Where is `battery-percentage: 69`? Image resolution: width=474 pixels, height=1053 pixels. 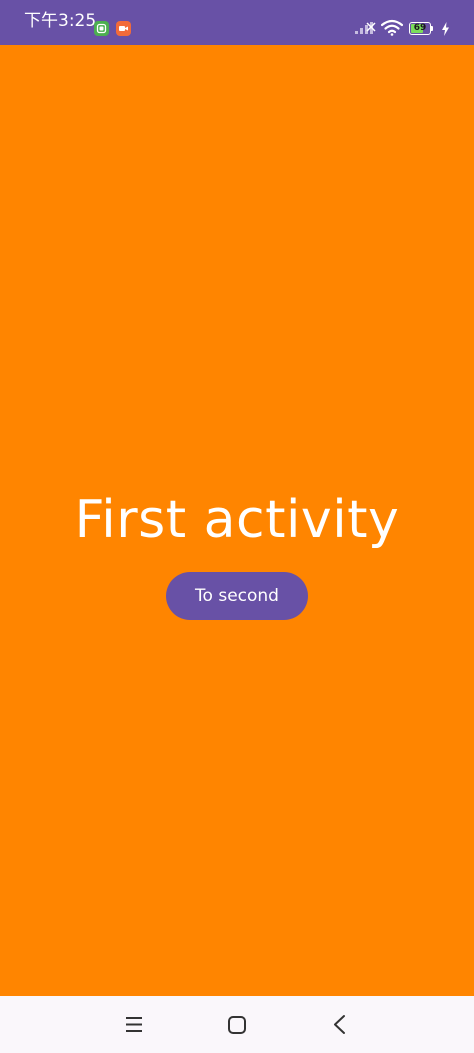
battery-percentage: 69 is located at coordinates (420, 28).